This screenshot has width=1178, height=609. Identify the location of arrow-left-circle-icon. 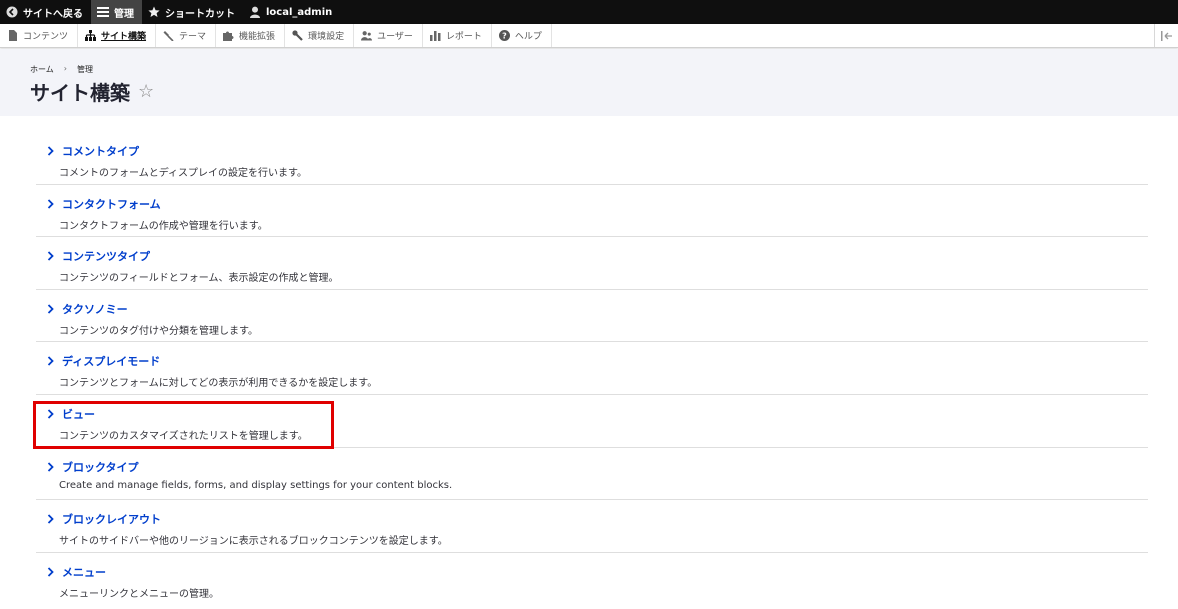
(12, 12).